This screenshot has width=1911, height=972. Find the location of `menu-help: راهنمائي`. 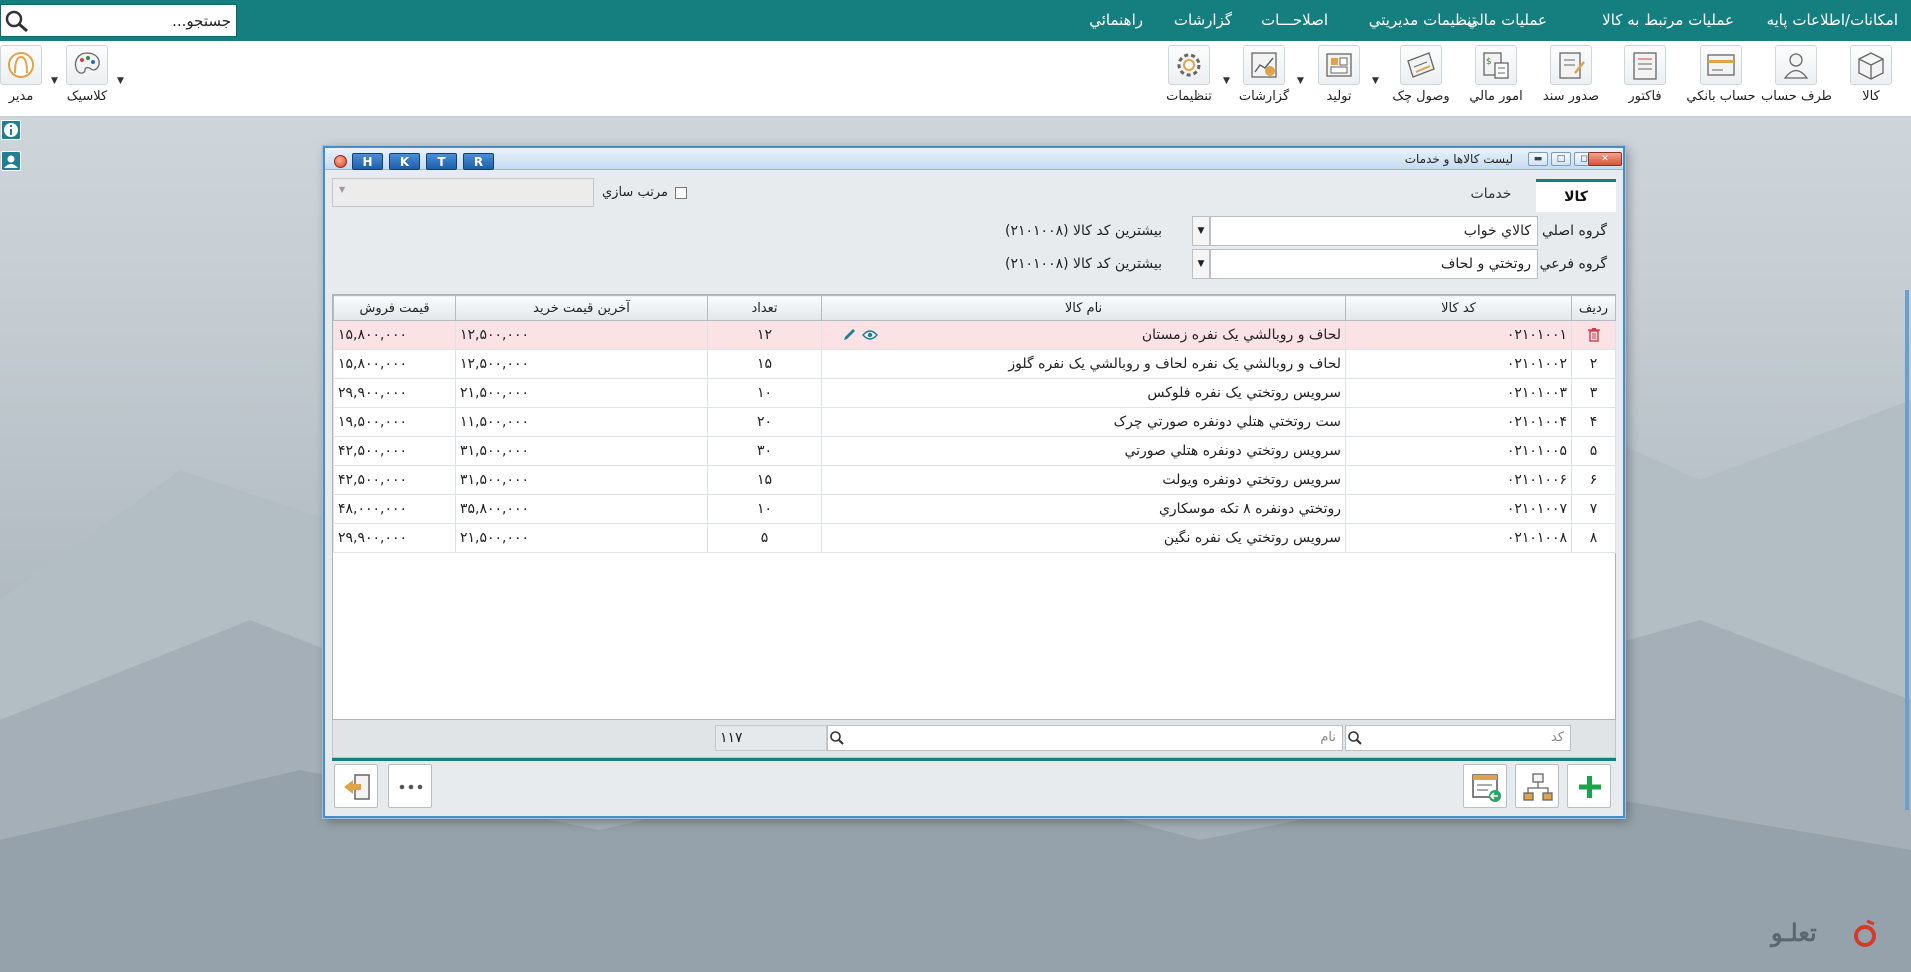

menu-help: راهنمائي is located at coordinates (1116, 20).